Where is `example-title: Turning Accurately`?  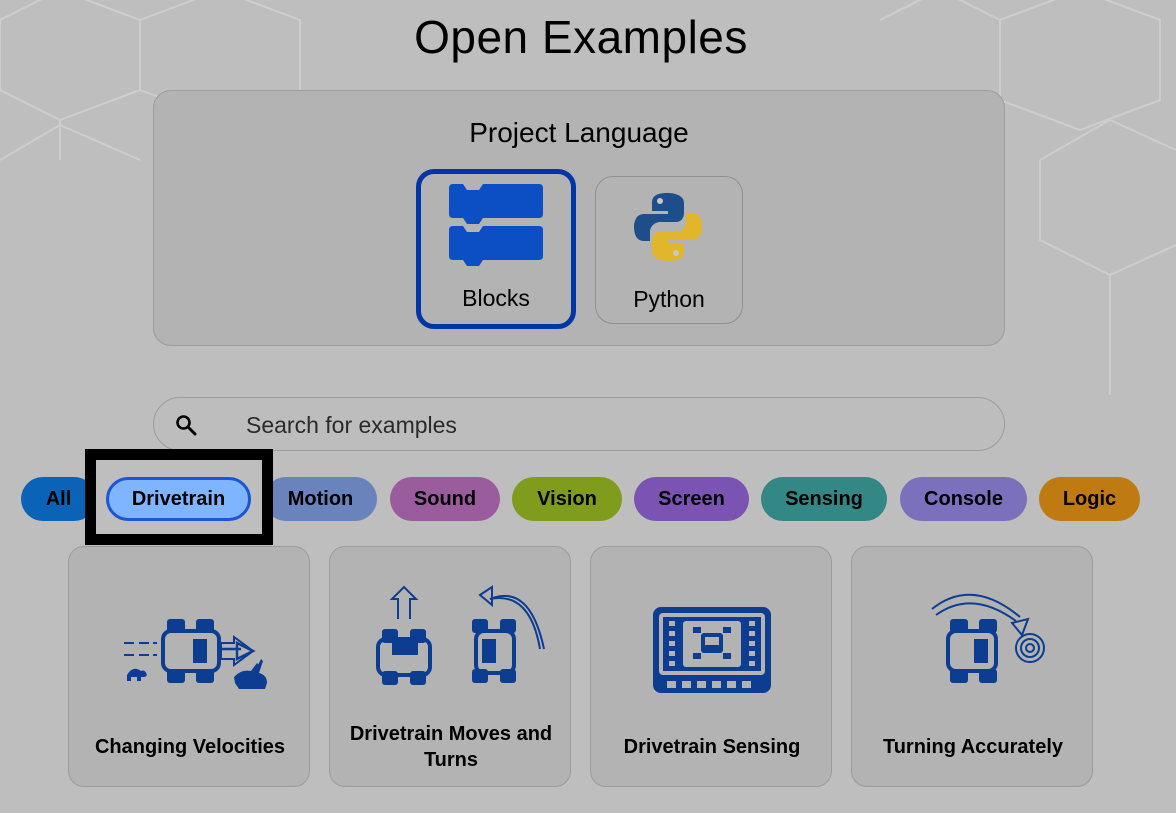
example-title: Turning Accurately is located at coordinates (973, 747).